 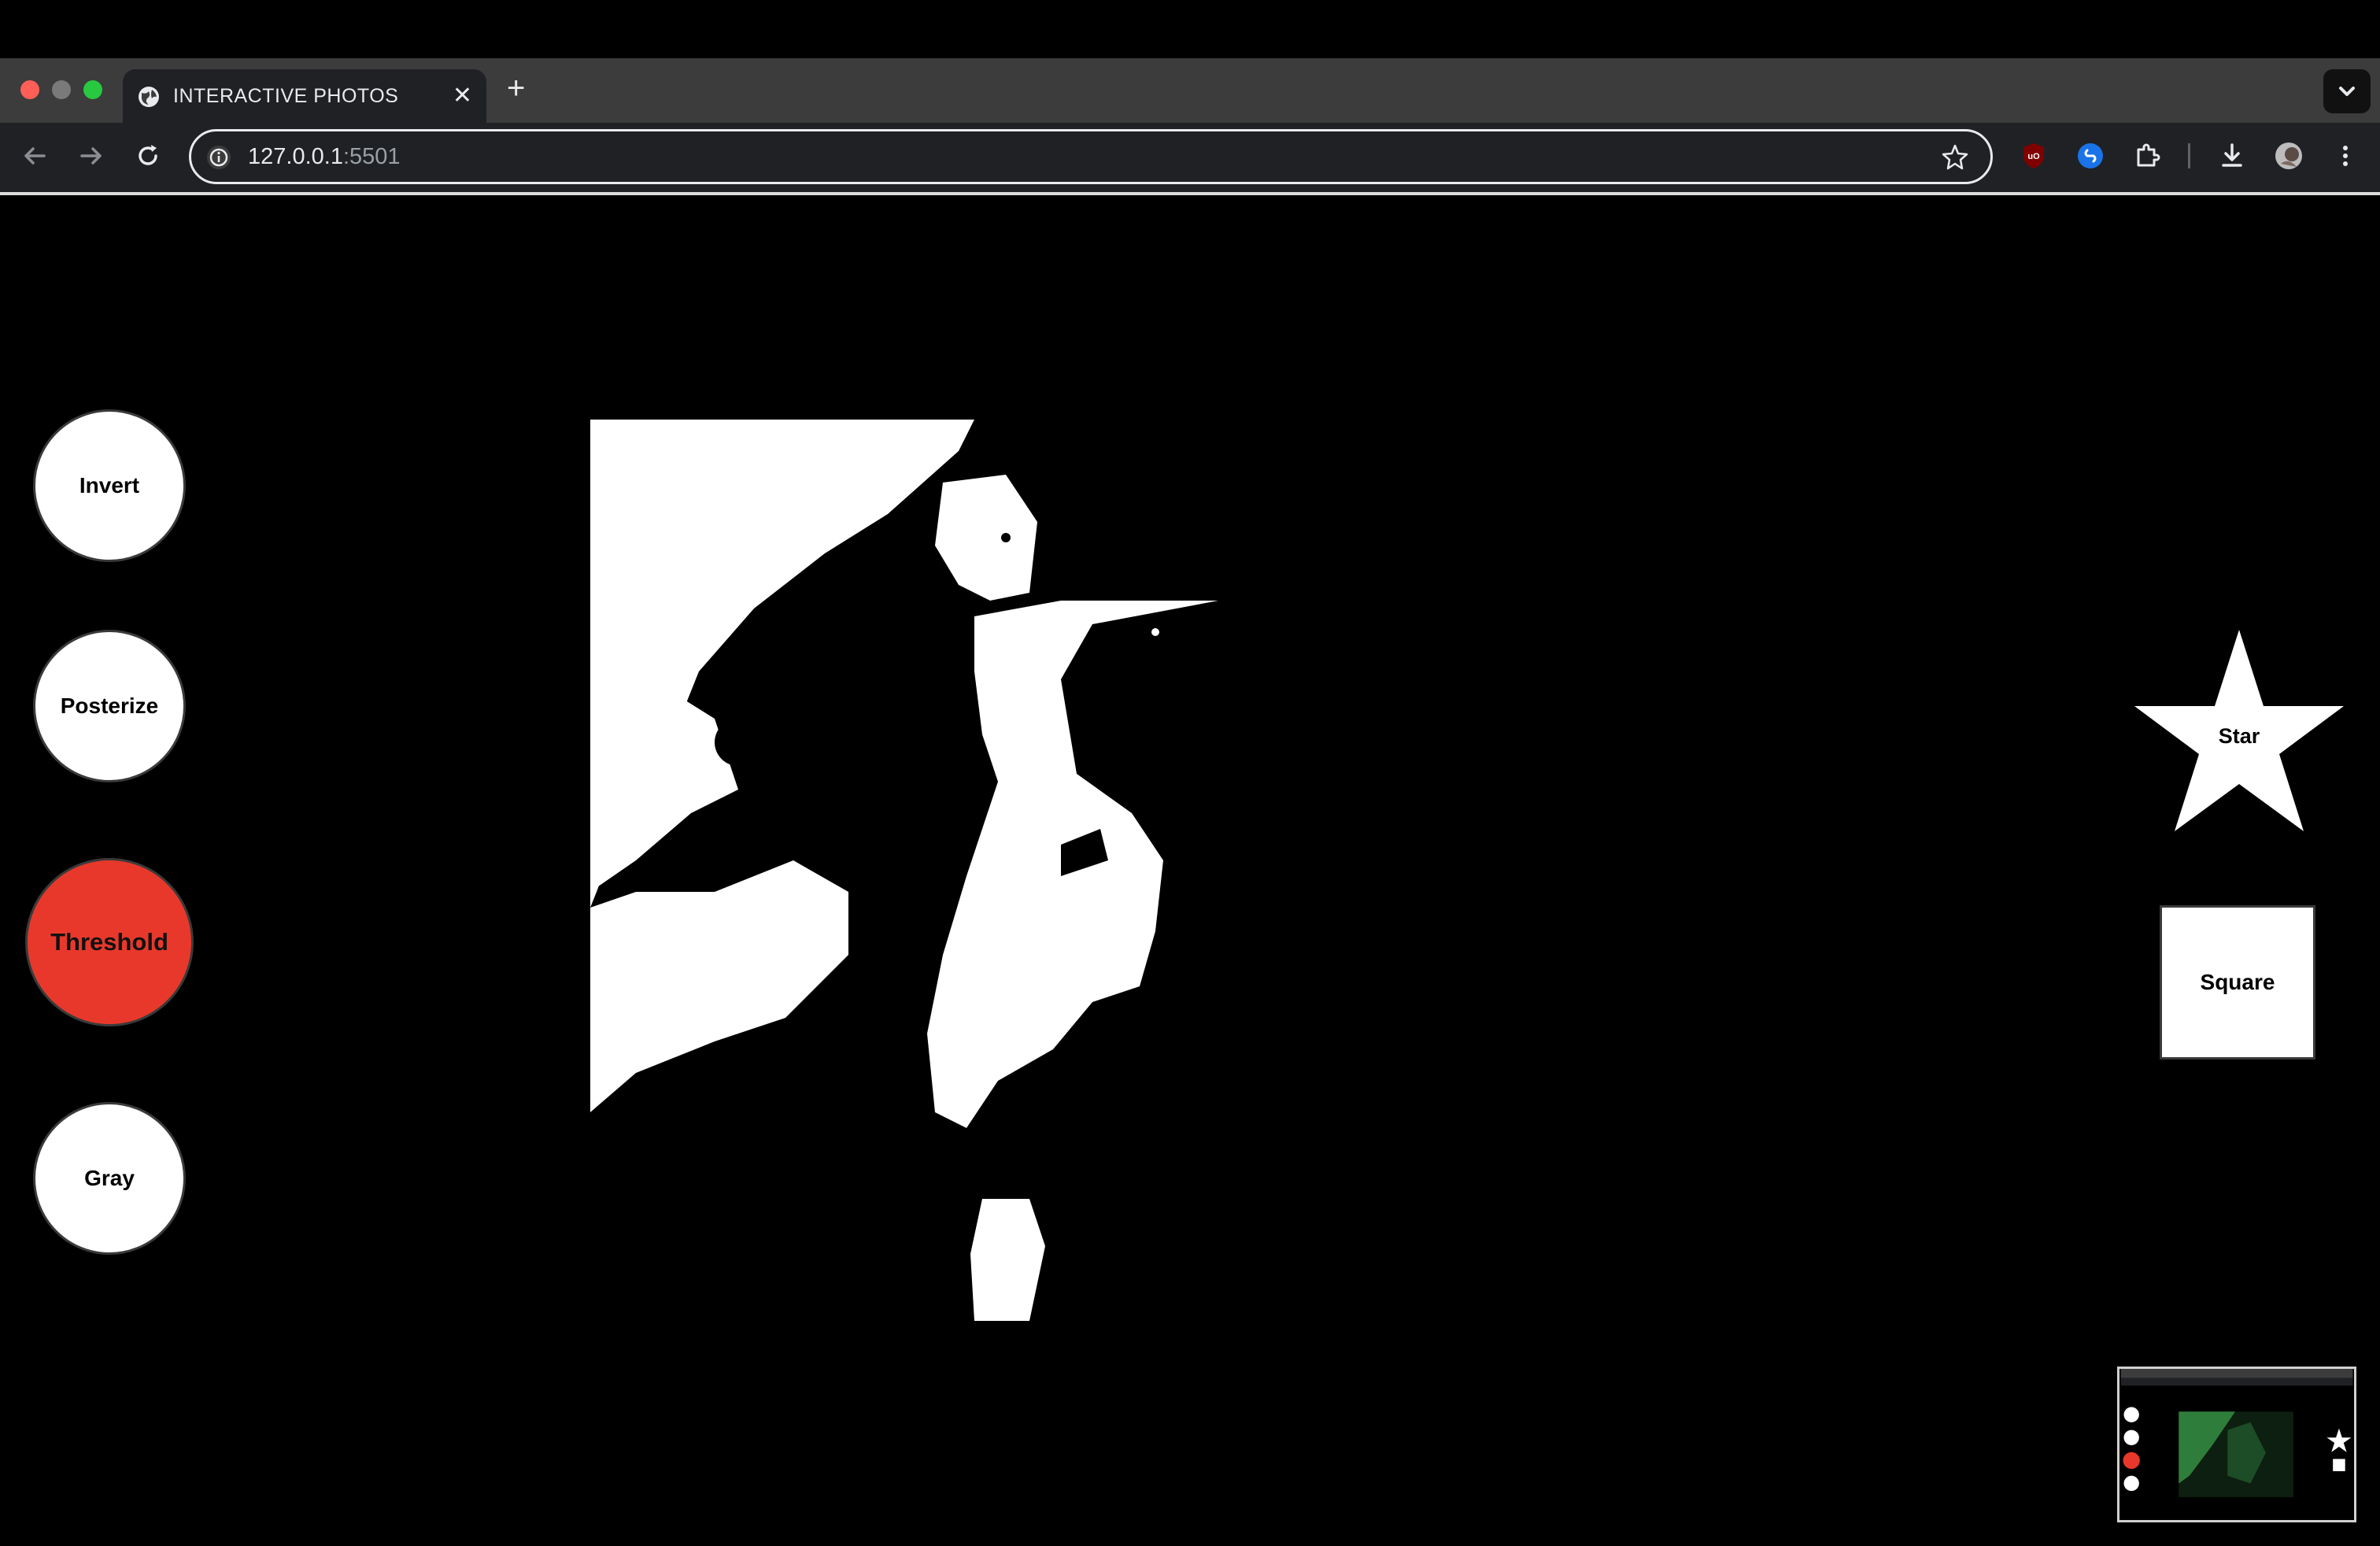 I want to click on preview-image, so click(x=2236, y=1444).